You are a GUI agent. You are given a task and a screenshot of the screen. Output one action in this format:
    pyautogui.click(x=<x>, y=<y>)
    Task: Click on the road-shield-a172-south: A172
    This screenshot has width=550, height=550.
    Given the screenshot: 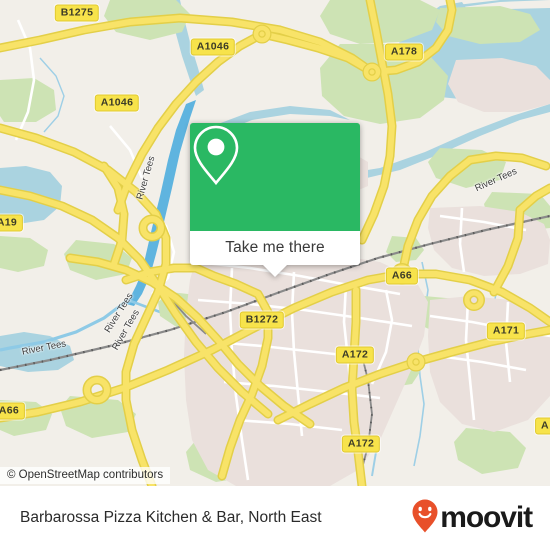 What is the action you would take?
    pyautogui.click(x=361, y=444)
    